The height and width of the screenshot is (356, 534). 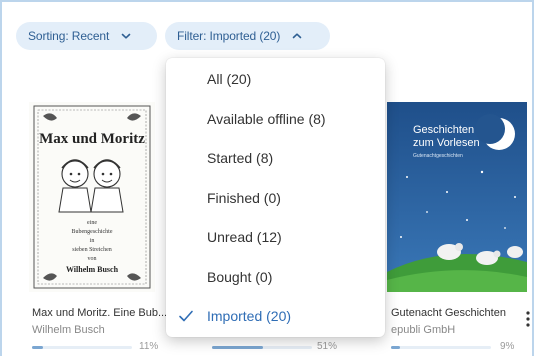 I want to click on svg-text: in, so click(x=92, y=241).